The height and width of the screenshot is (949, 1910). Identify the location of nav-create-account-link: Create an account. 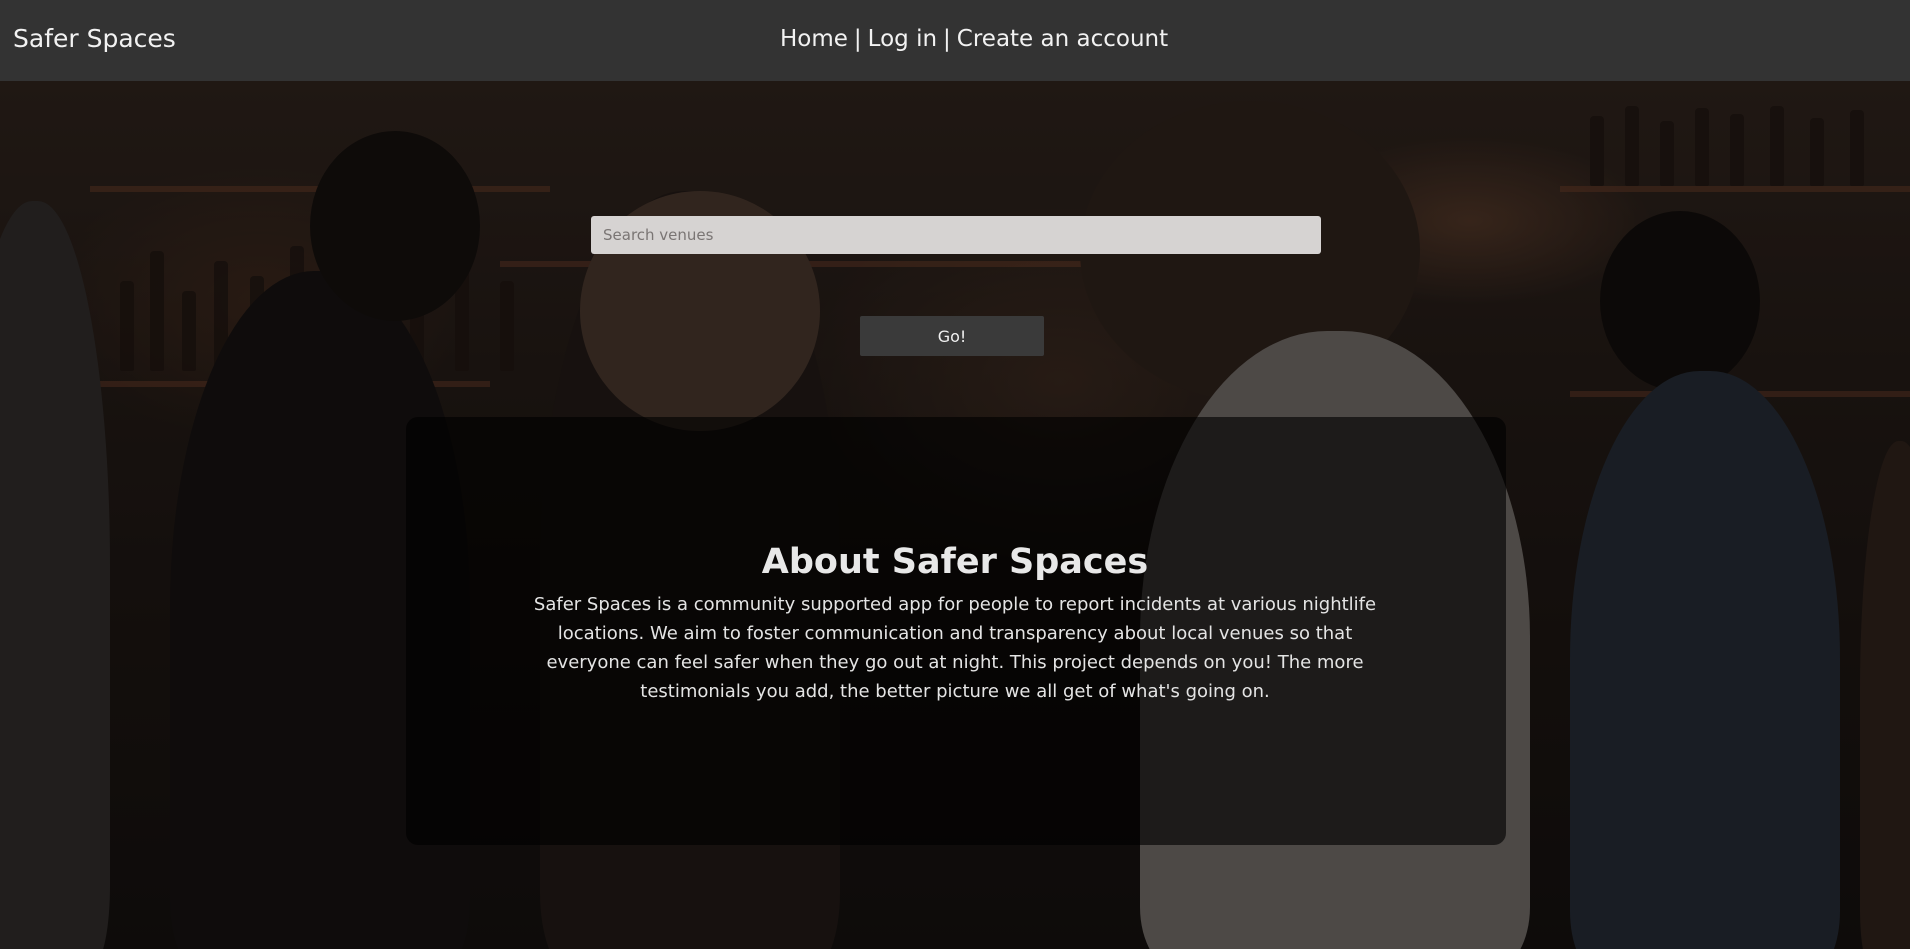
(1062, 39).